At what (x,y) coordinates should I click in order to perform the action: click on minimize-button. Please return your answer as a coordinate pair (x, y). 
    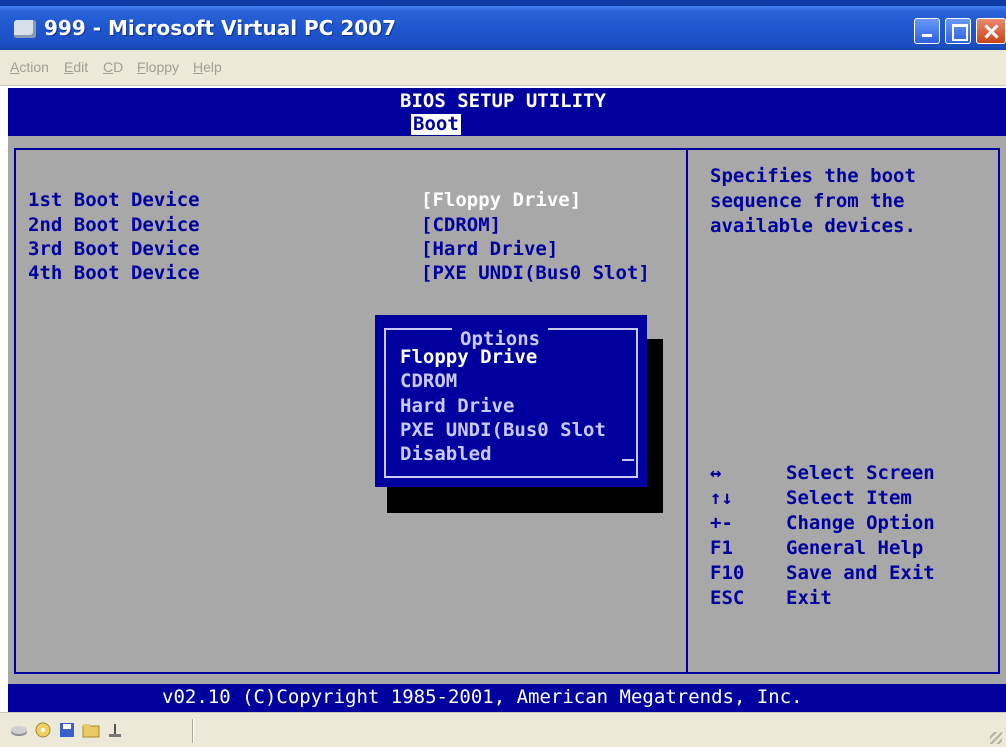
    Looking at the image, I should click on (927, 31).